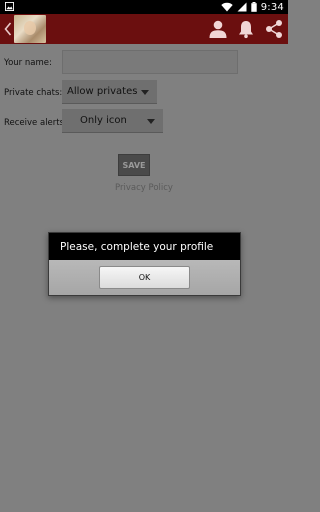 The height and width of the screenshot is (512, 320). I want to click on dialog-button-bar: OK, so click(144, 277).